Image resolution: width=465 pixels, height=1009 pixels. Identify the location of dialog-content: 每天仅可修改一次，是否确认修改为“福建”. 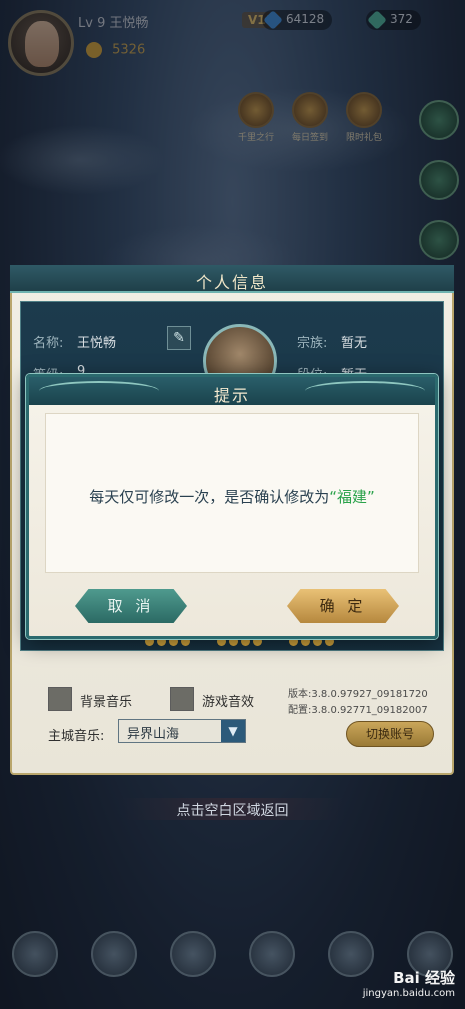
(232, 493).